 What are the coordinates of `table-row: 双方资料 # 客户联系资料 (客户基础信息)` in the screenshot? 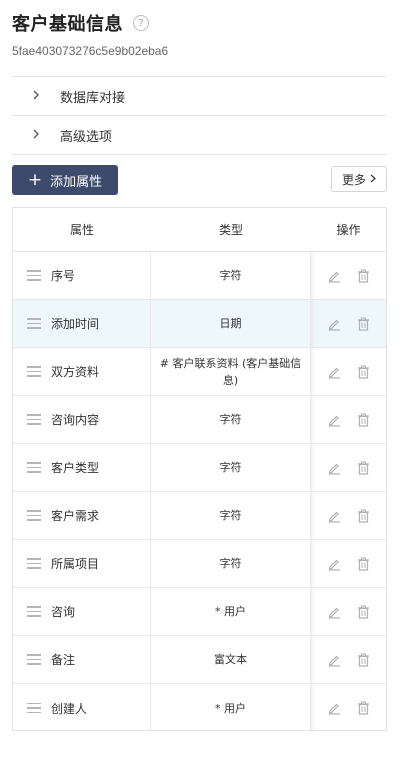 It's located at (199, 372).